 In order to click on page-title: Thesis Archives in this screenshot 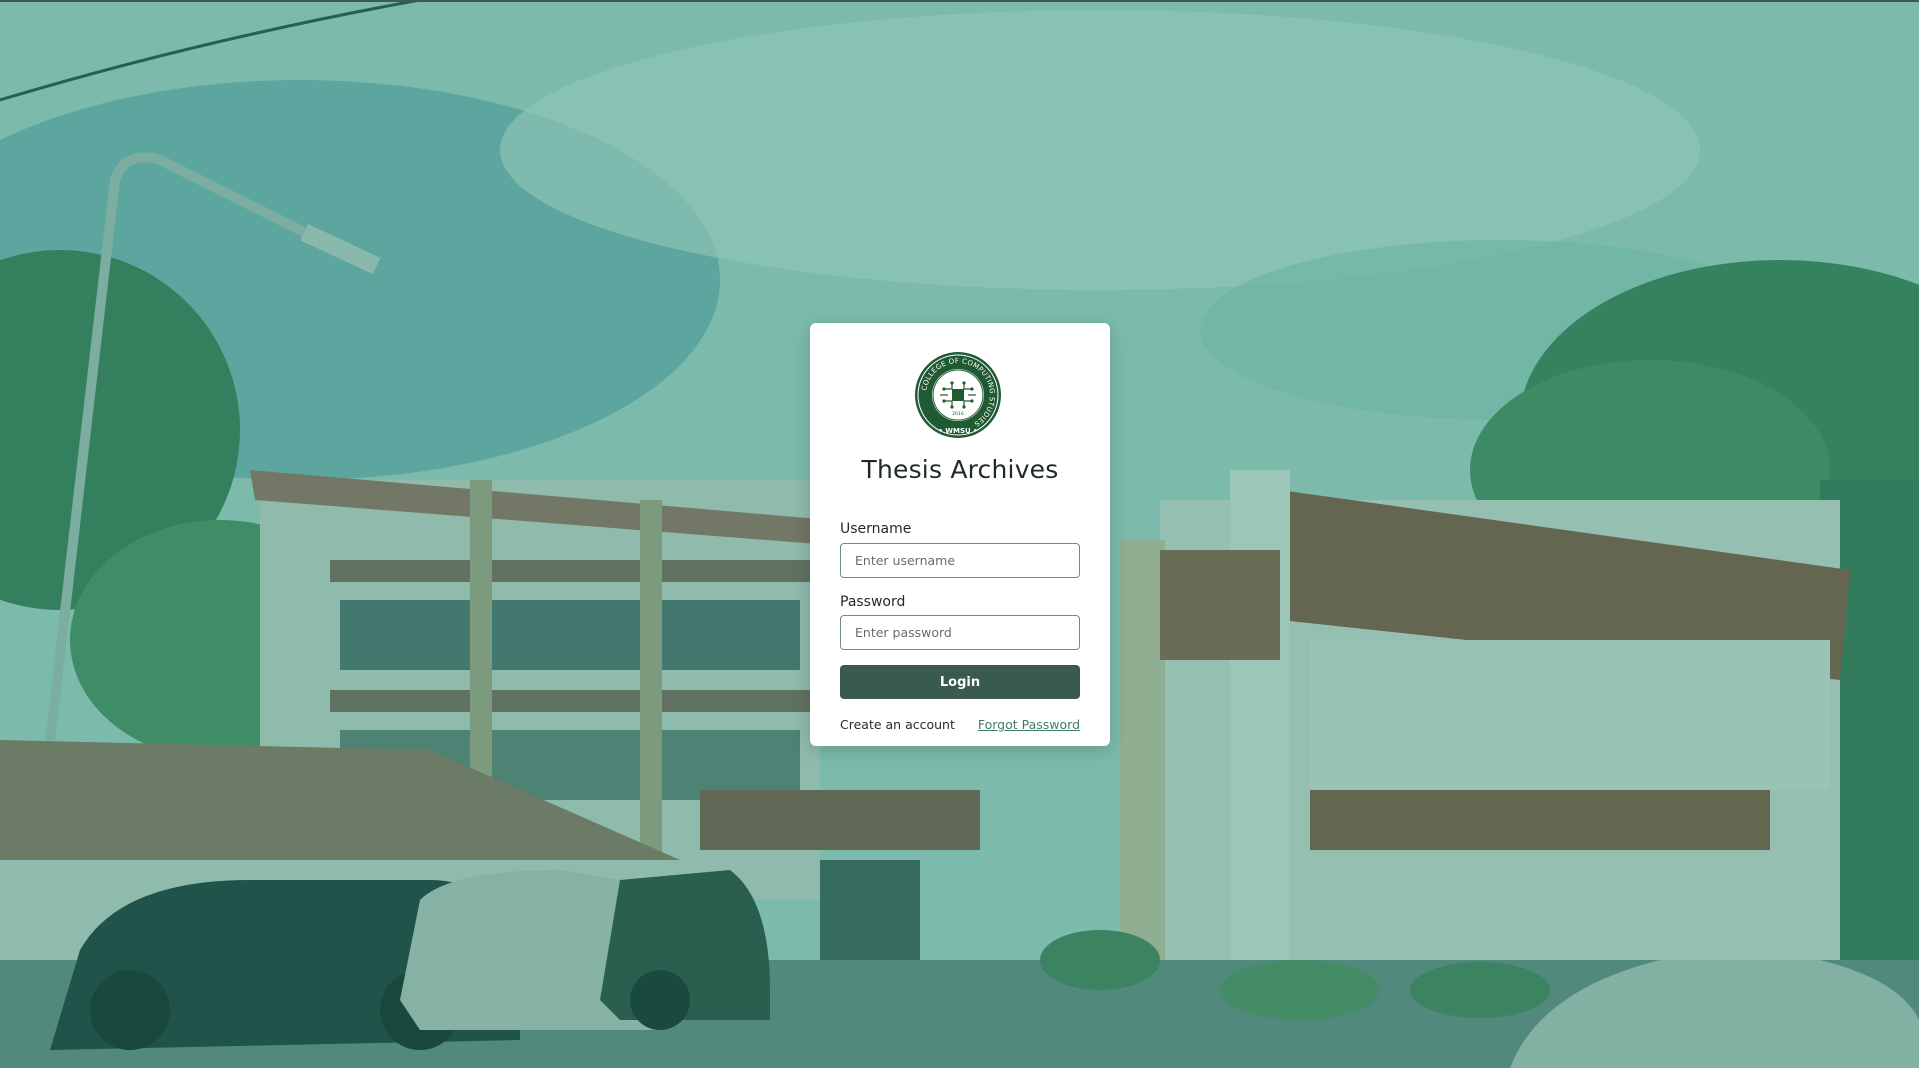, I will do `click(960, 469)`.